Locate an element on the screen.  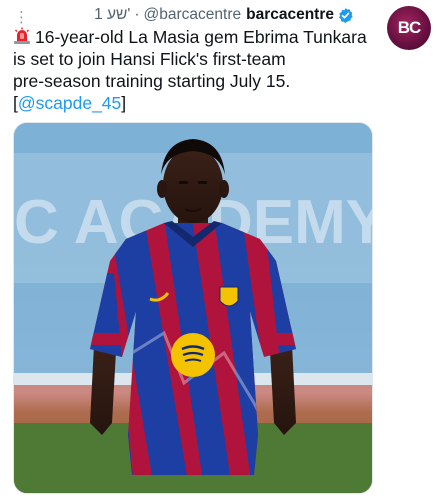
avatar-logo-text: BC is located at coordinates (409, 27).